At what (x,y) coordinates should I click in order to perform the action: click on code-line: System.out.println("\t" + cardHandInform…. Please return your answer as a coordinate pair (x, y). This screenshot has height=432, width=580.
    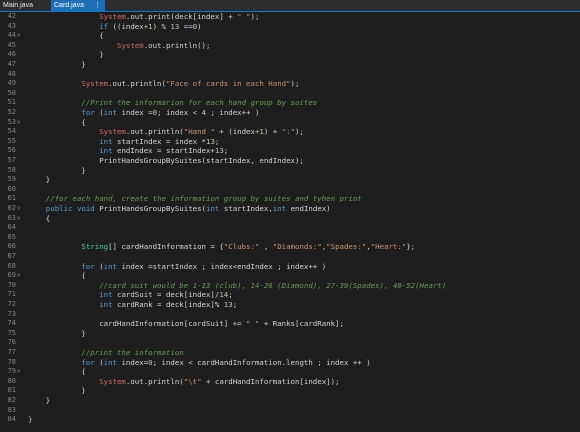
    Looking at the image, I should click on (219, 382).